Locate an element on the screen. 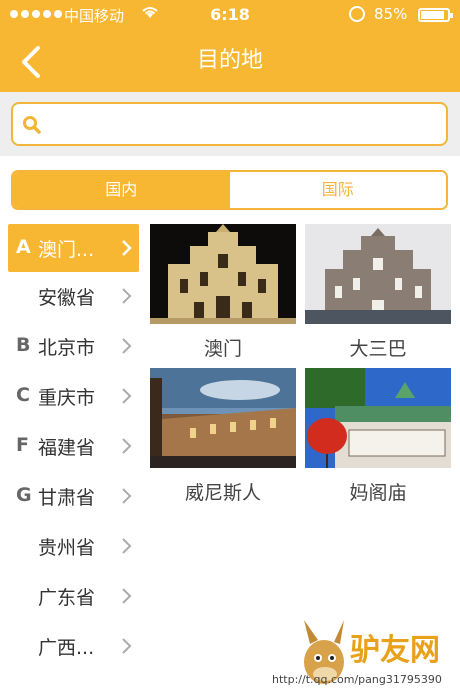 This screenshot has height=690, width=460. watermark-brand: 驴友网 is located at coordinates (395, 650).